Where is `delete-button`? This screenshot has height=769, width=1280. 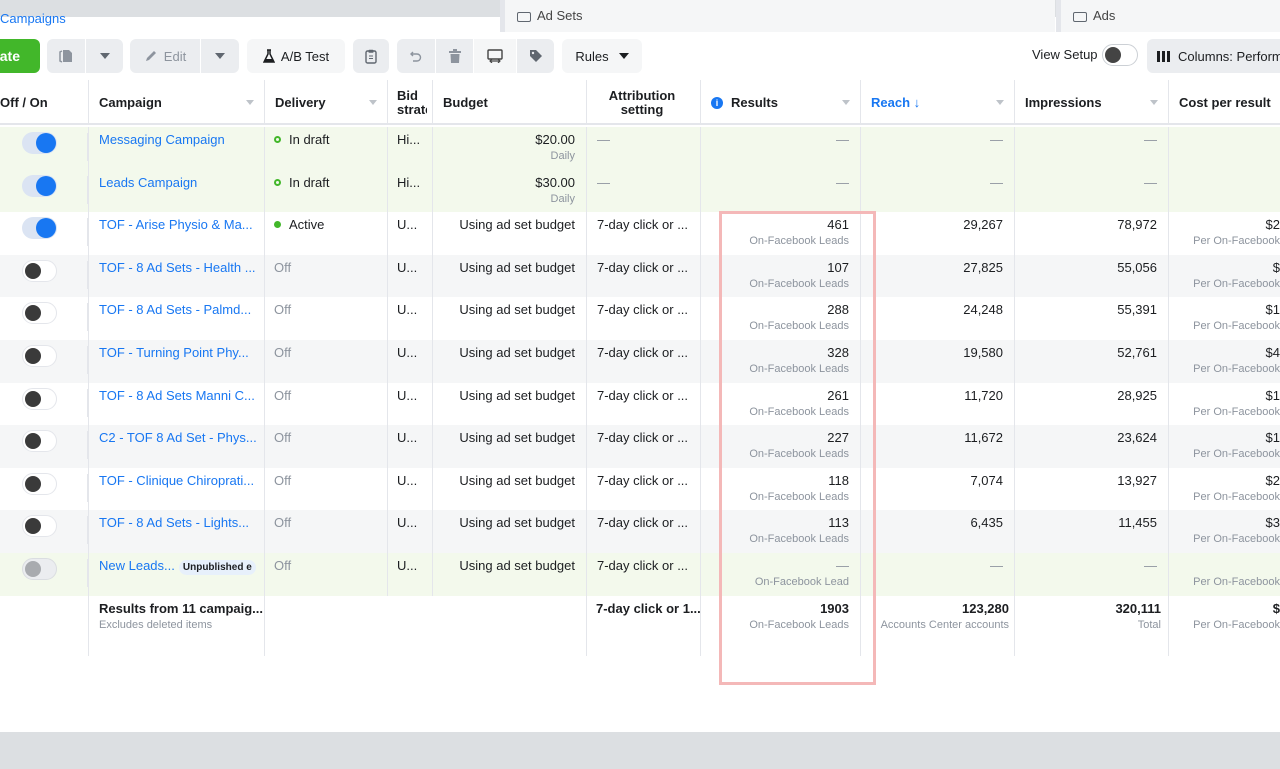
delete-button is located at coordinates (454, 56).